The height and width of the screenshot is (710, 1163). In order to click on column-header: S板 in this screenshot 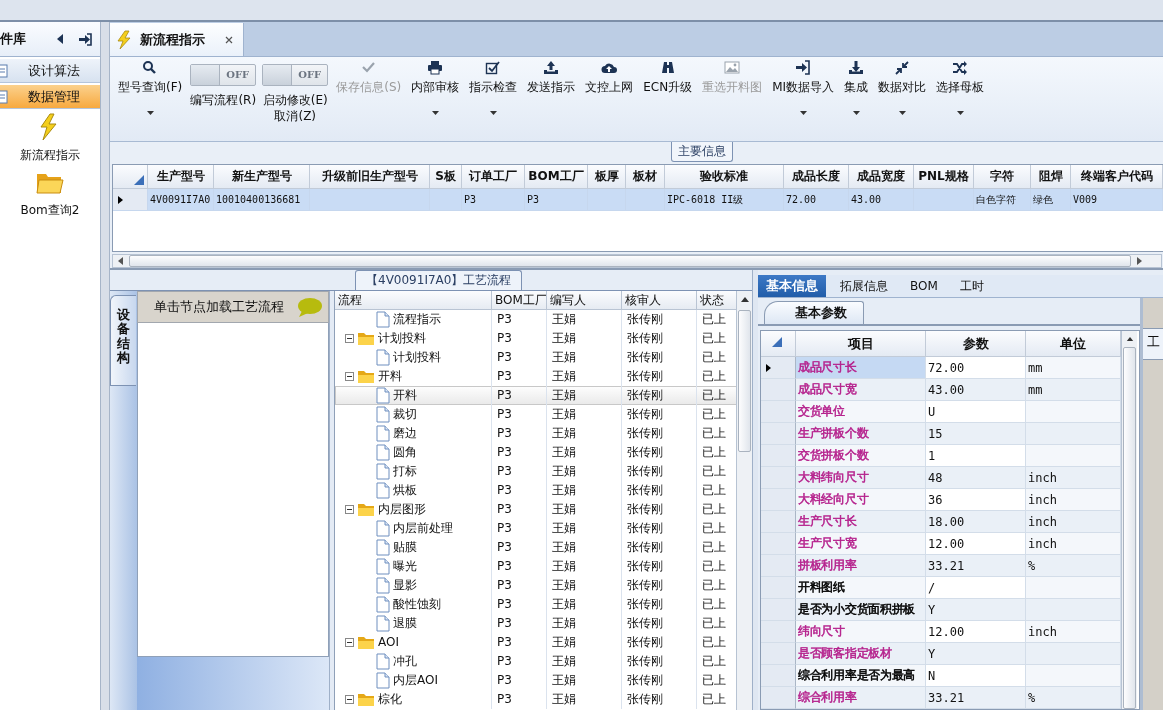, I will do `click(446, 177)`.